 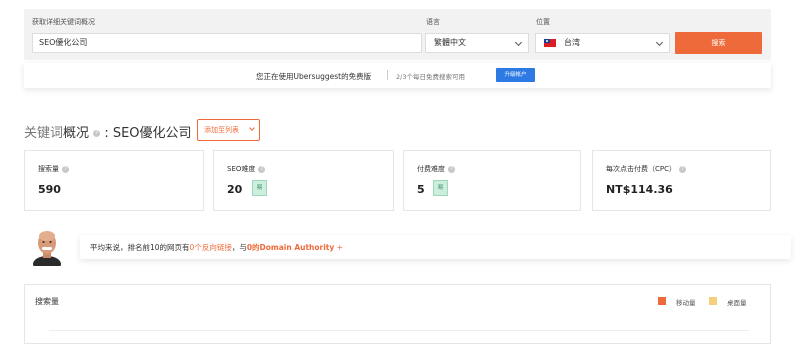 I want to click on free-plan-notice: 您正在使用Ubersuggest的免费版 2/3个每日免费搜索可用 升级帐户, so click(x=397, y=75).